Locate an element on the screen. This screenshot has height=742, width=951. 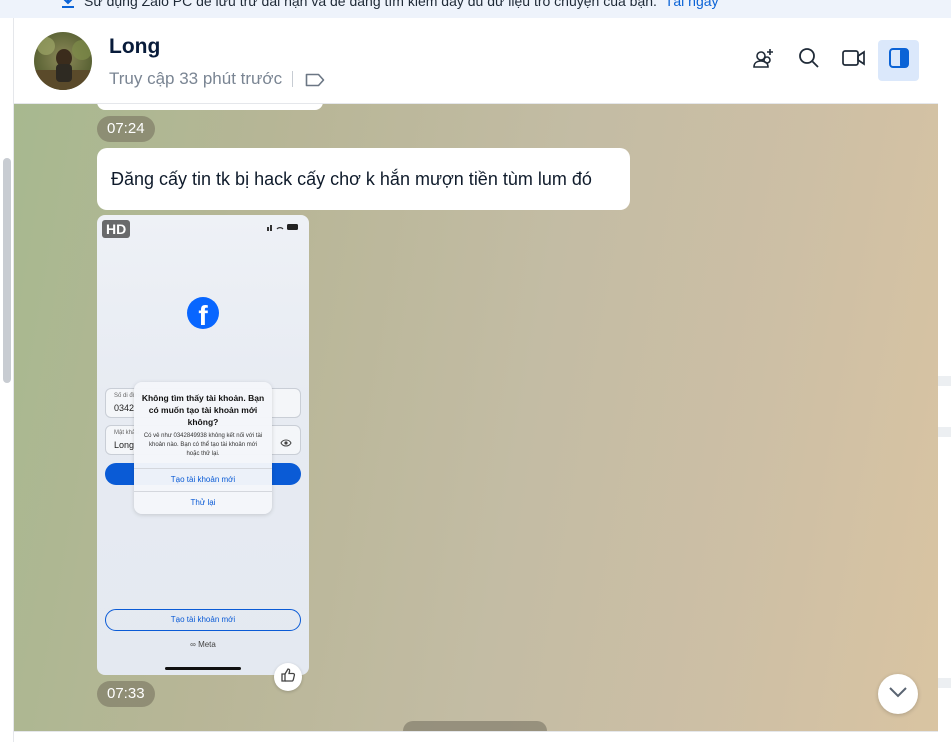
last-seen-text: Truy cập 33 phút trước is located at coordinates (196, 78).